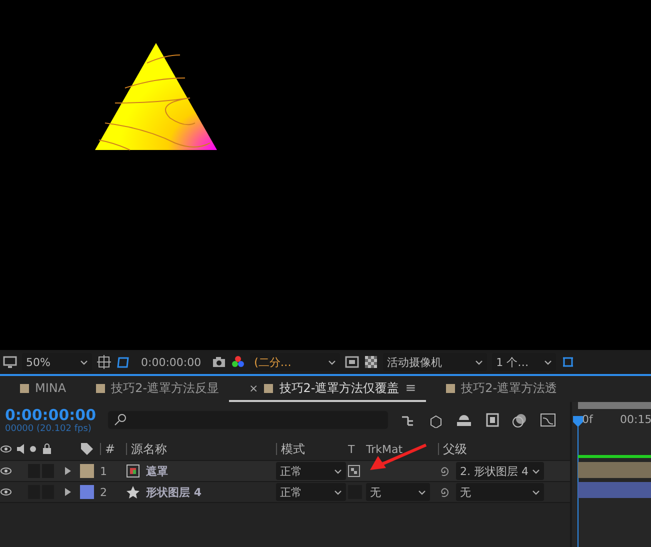 The image size is (651, 547). What do you see at coordinates (352, 362) in the screenshot?
I see `region-icon` at bounding box center [352, 362].